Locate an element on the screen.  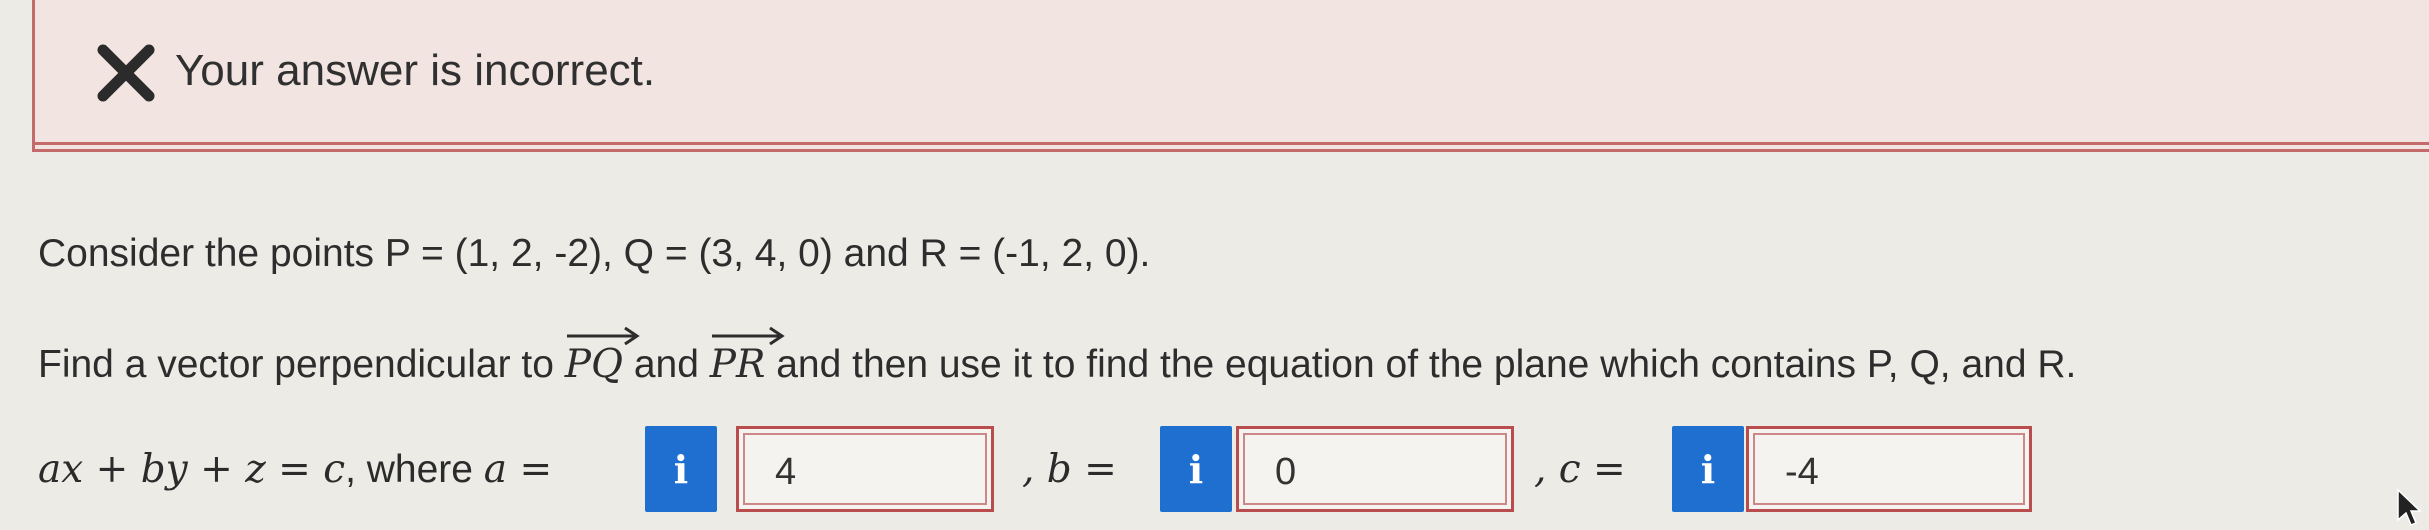
vector-pq: PQ is located at coordinates (602, 356).